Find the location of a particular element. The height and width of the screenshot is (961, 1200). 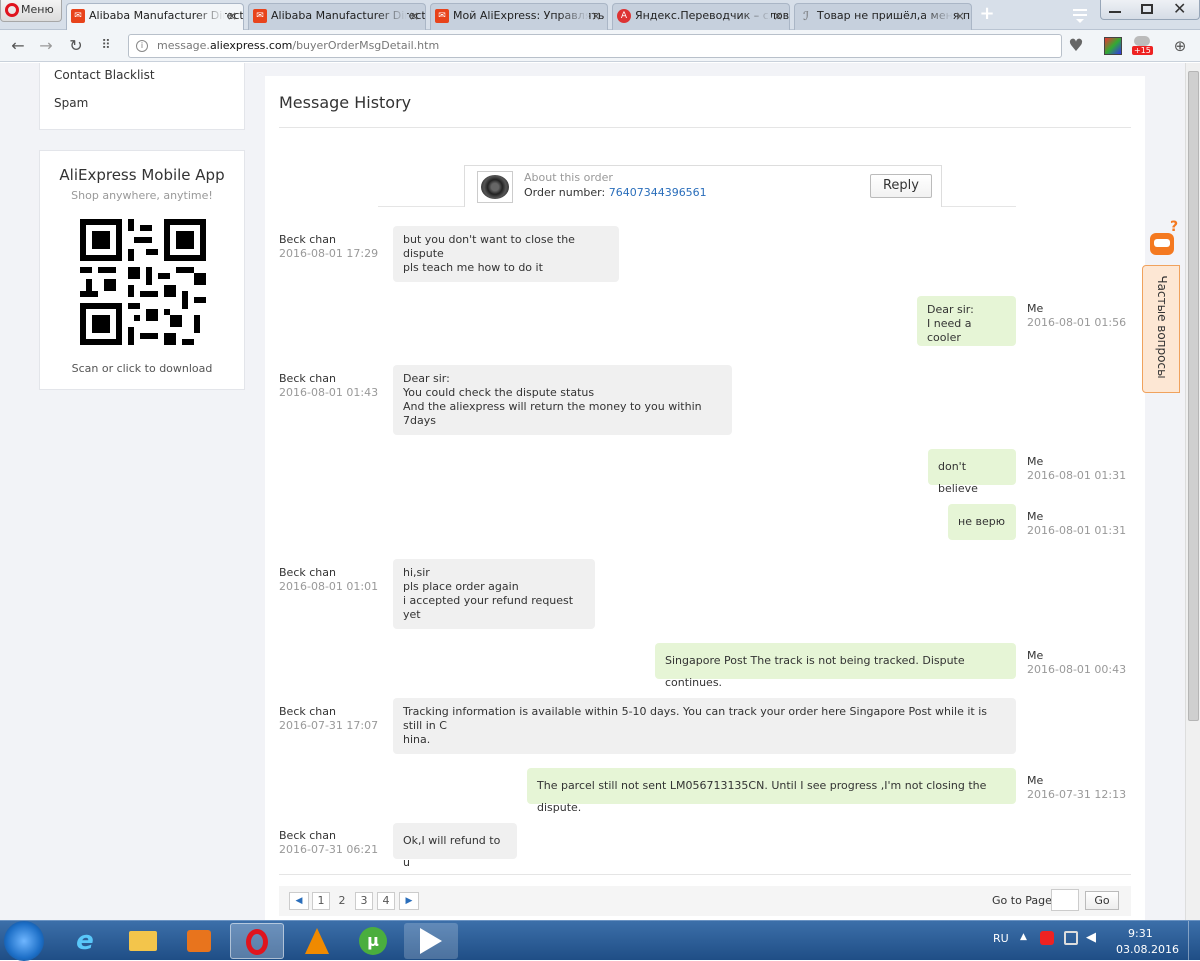

order-number-link: 76407344396561 is located at coordinates (658, 192).